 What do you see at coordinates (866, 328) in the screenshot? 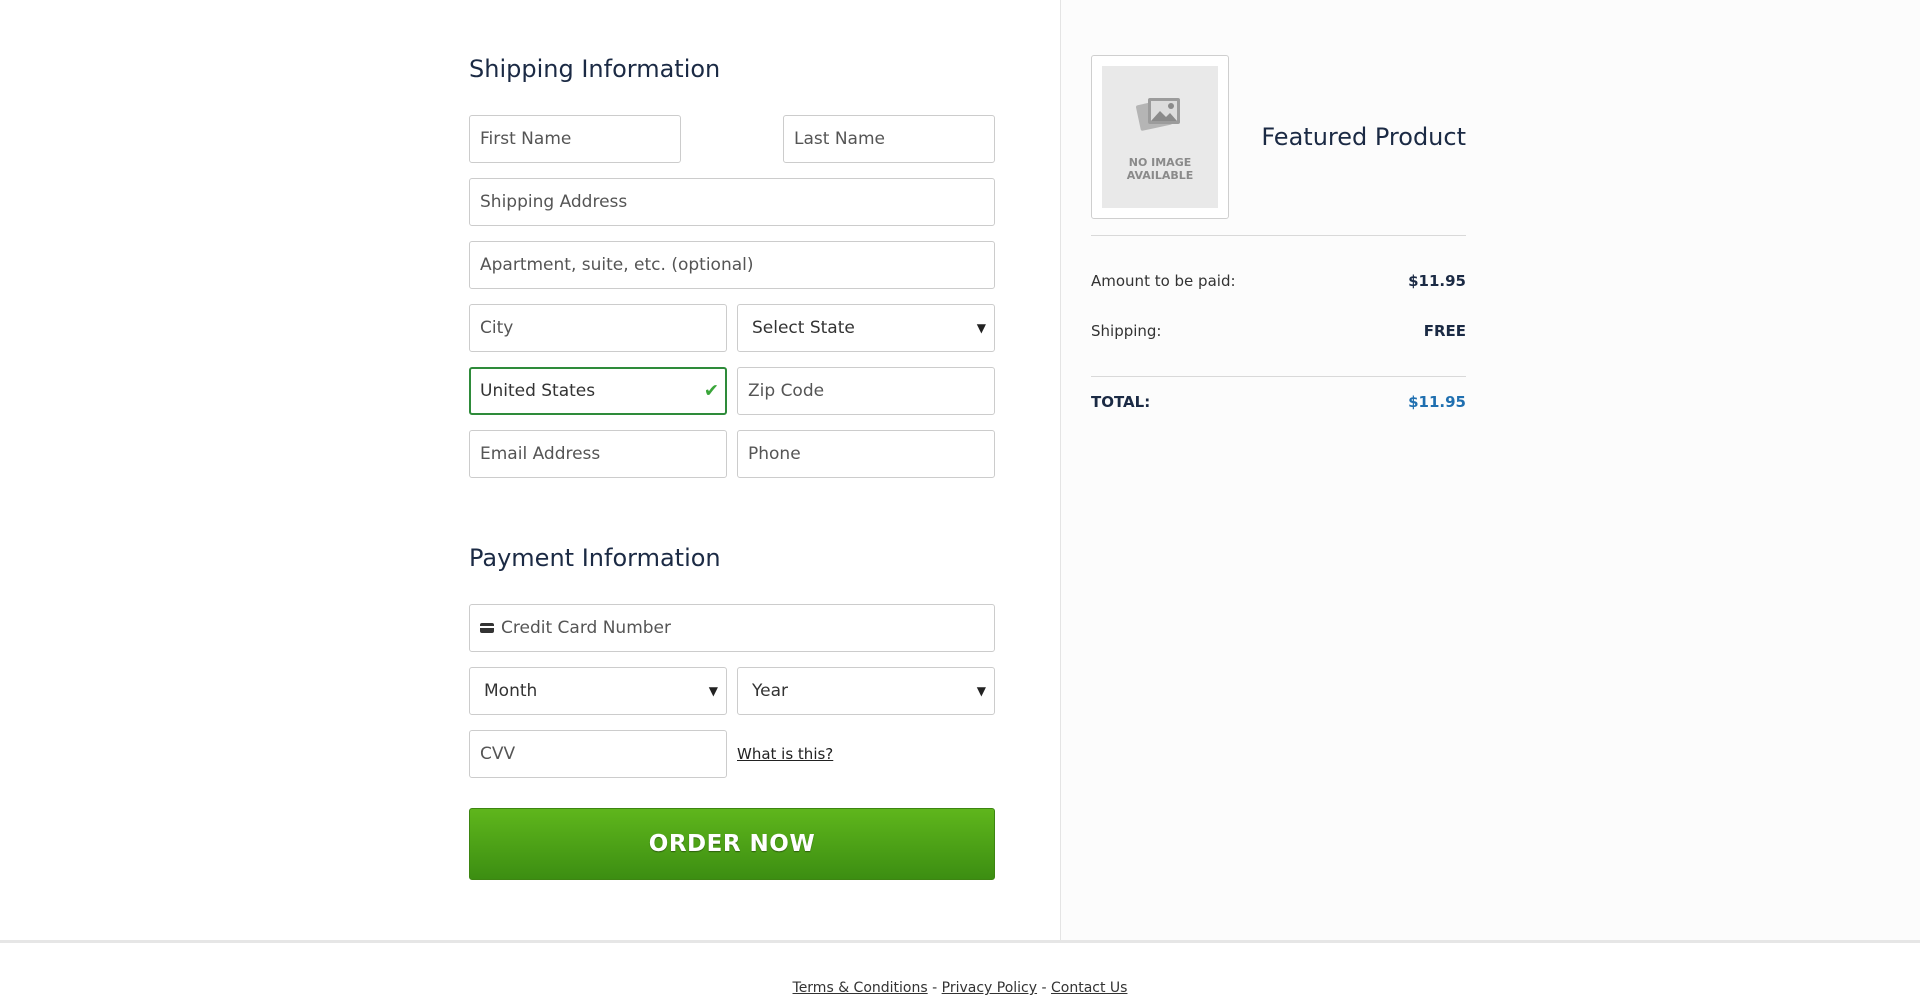
I see `state-select: Select State ▼` at bounding box center [866, 328].